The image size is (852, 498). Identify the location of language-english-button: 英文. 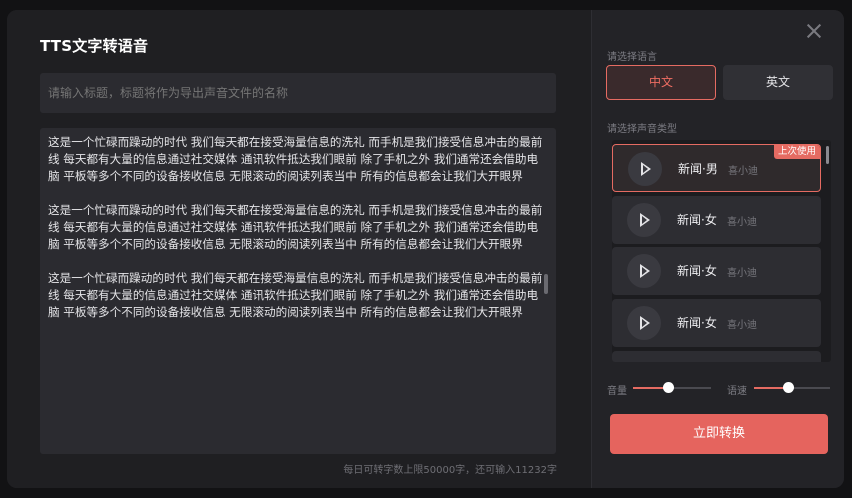
(778, 82).